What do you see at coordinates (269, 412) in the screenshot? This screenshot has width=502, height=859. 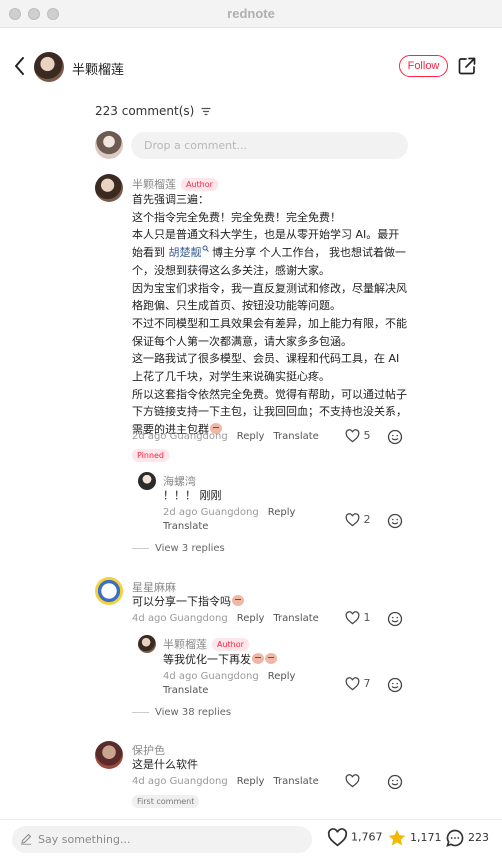 I see `comment-line: 下方链接支持一下主包，让我回回血；不支持也没关系，` at bounding box center [269, 412].